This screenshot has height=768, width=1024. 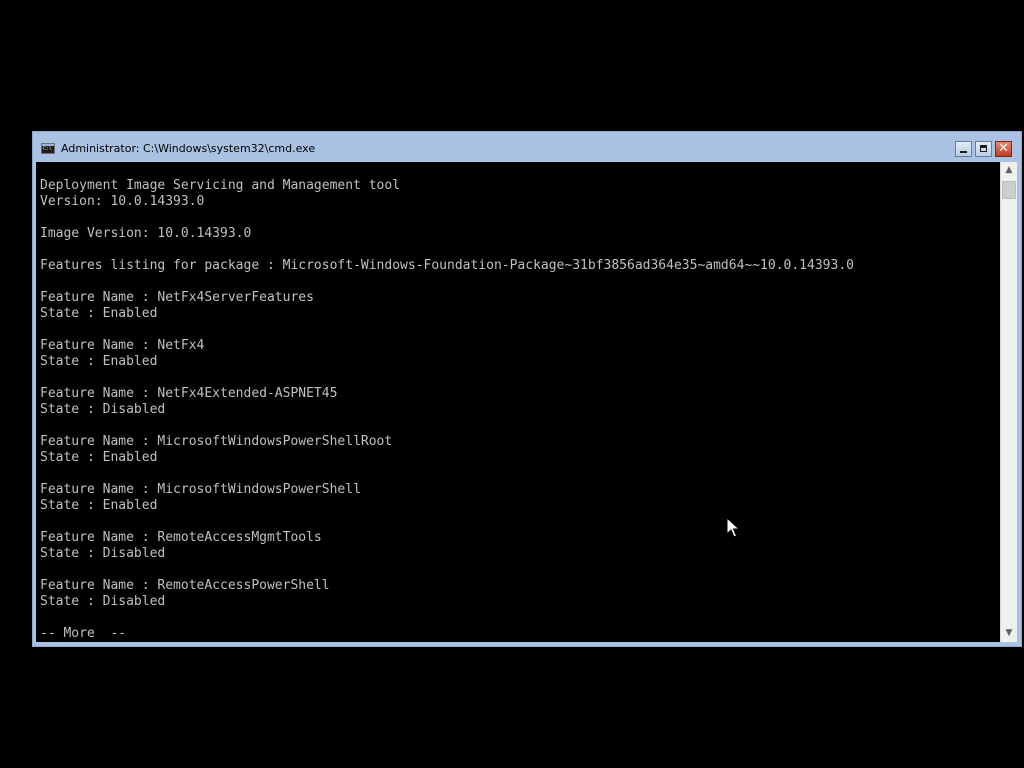 I want to click on close-button: ✕, so click(x=1003, y=149).